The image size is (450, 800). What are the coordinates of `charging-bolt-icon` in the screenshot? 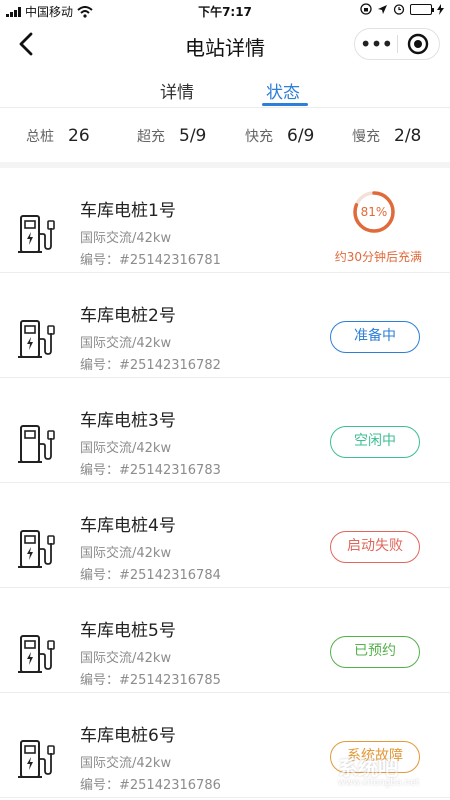 It's located at (440, 9).